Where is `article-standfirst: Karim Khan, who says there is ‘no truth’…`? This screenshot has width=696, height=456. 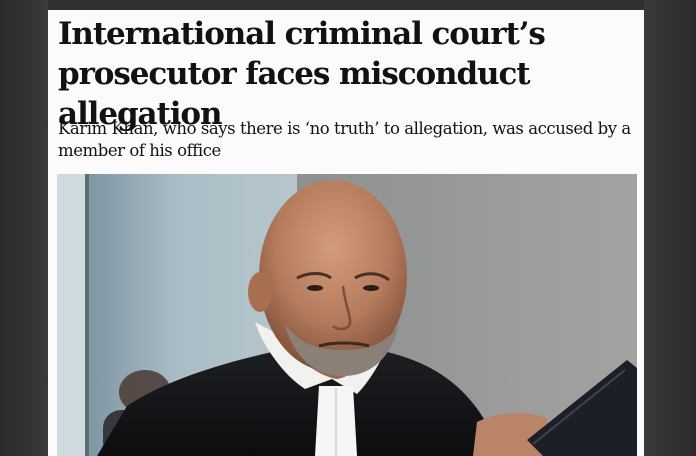
article-standfirst: Karim Khan, who says there is ‘no truth’… is located at coordinates (344, 139).